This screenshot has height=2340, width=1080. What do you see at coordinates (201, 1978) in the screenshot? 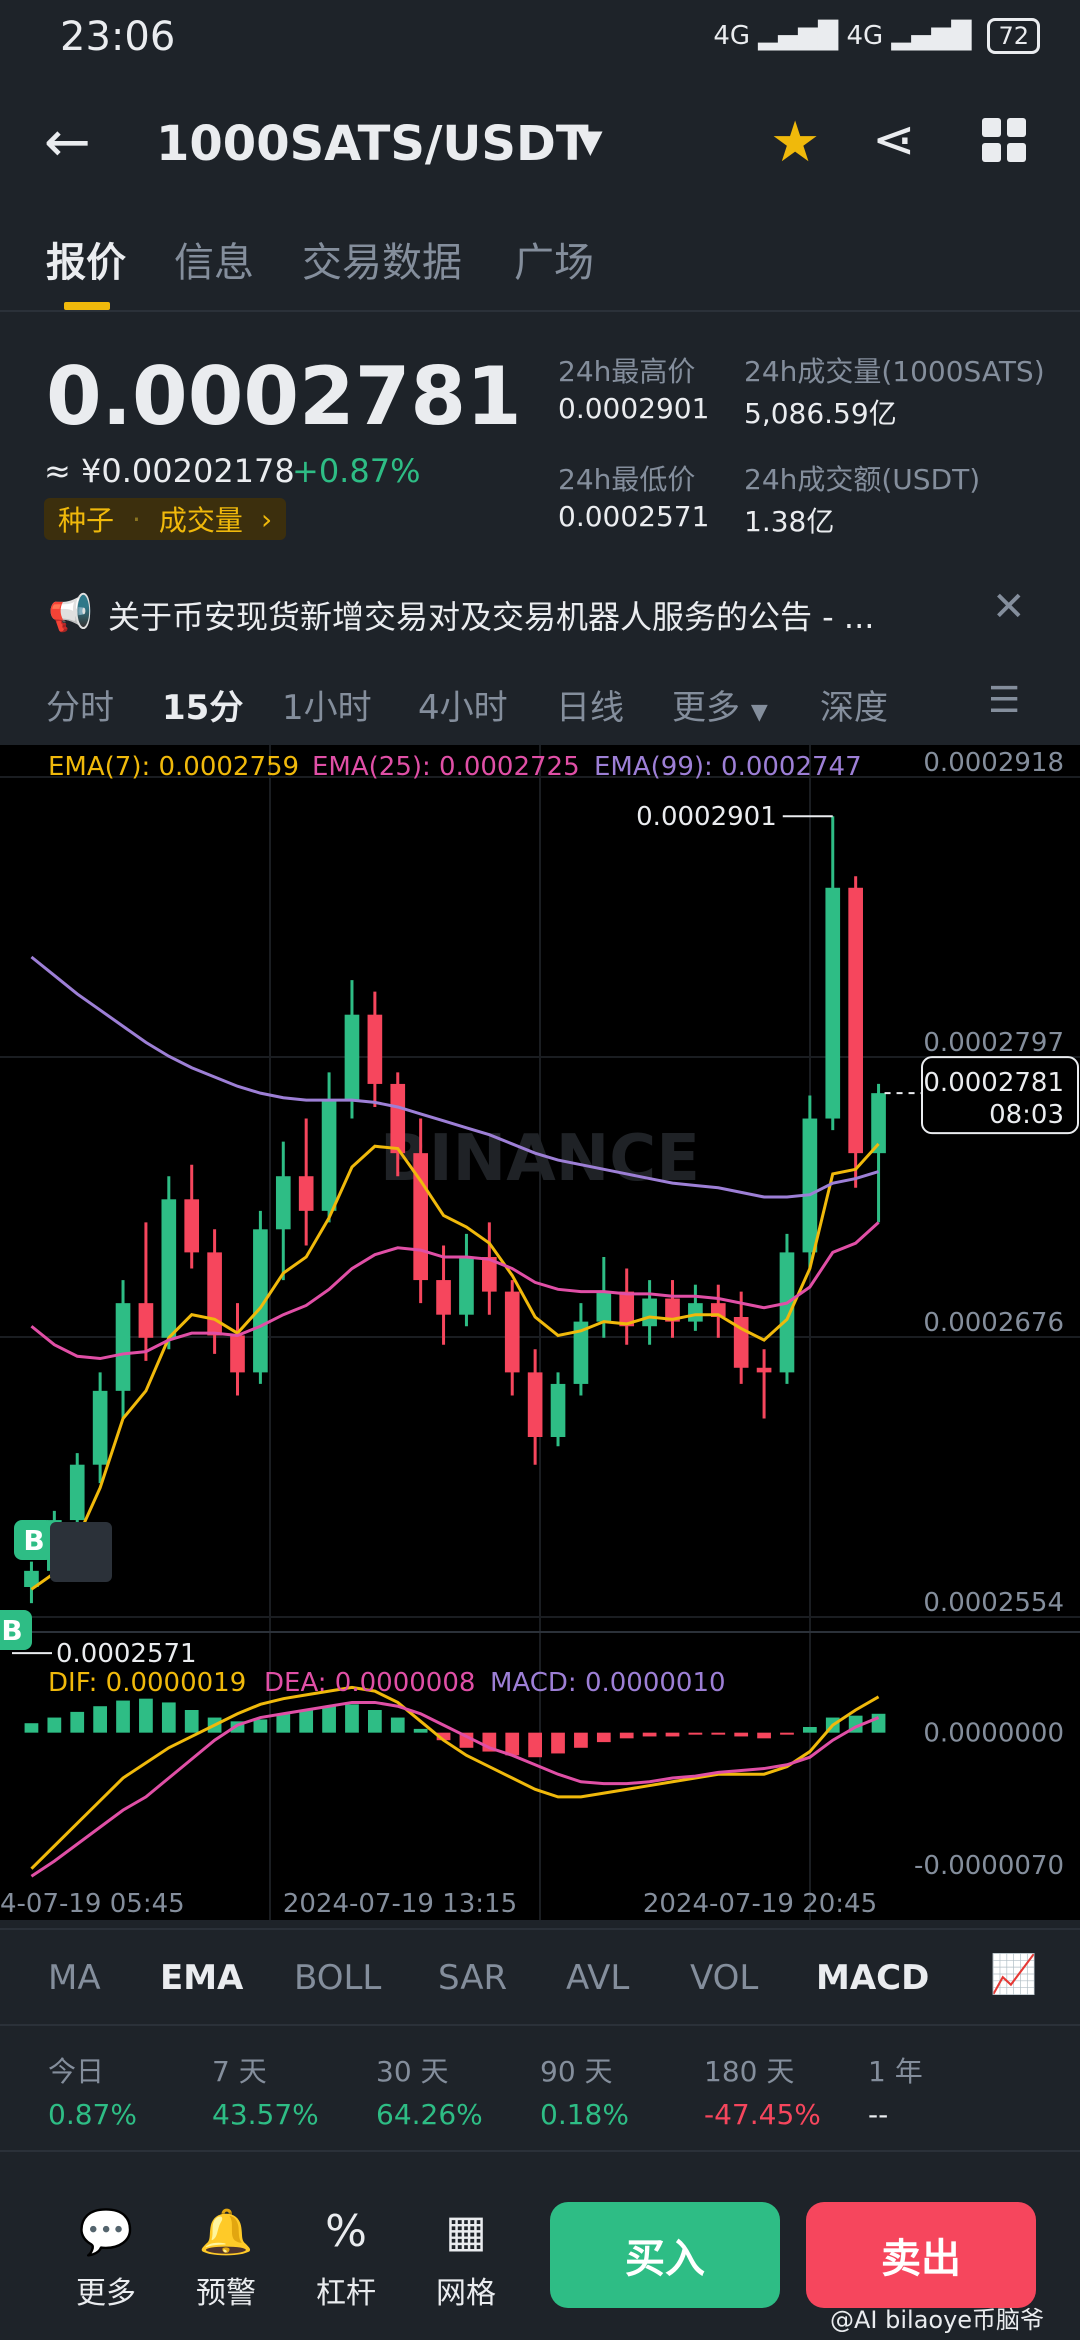
I see `indicator-ema: EMA` at bounding box center [201, 1978].